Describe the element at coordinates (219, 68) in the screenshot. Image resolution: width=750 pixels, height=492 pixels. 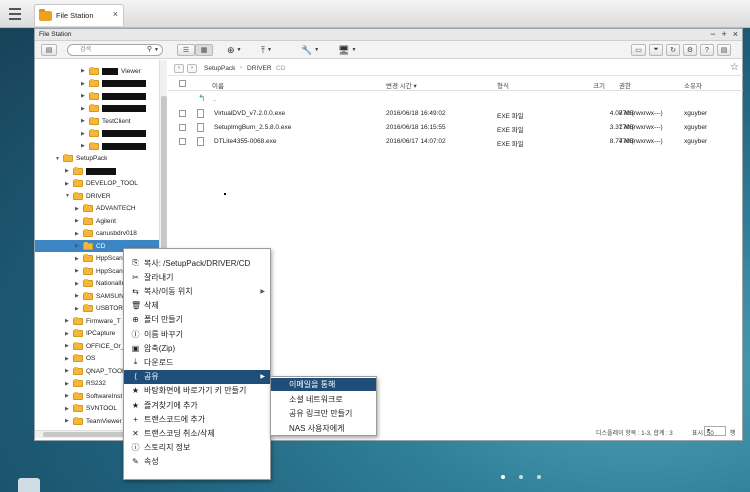
I see `breadcrumb-setuppack: SetupPack` at that location.